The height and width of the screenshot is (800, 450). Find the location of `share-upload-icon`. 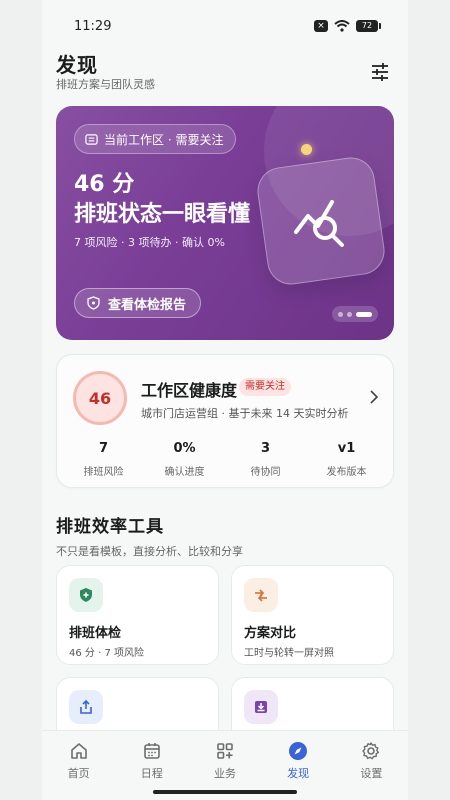

share-upload-icon is located at coordinates (86, 706).